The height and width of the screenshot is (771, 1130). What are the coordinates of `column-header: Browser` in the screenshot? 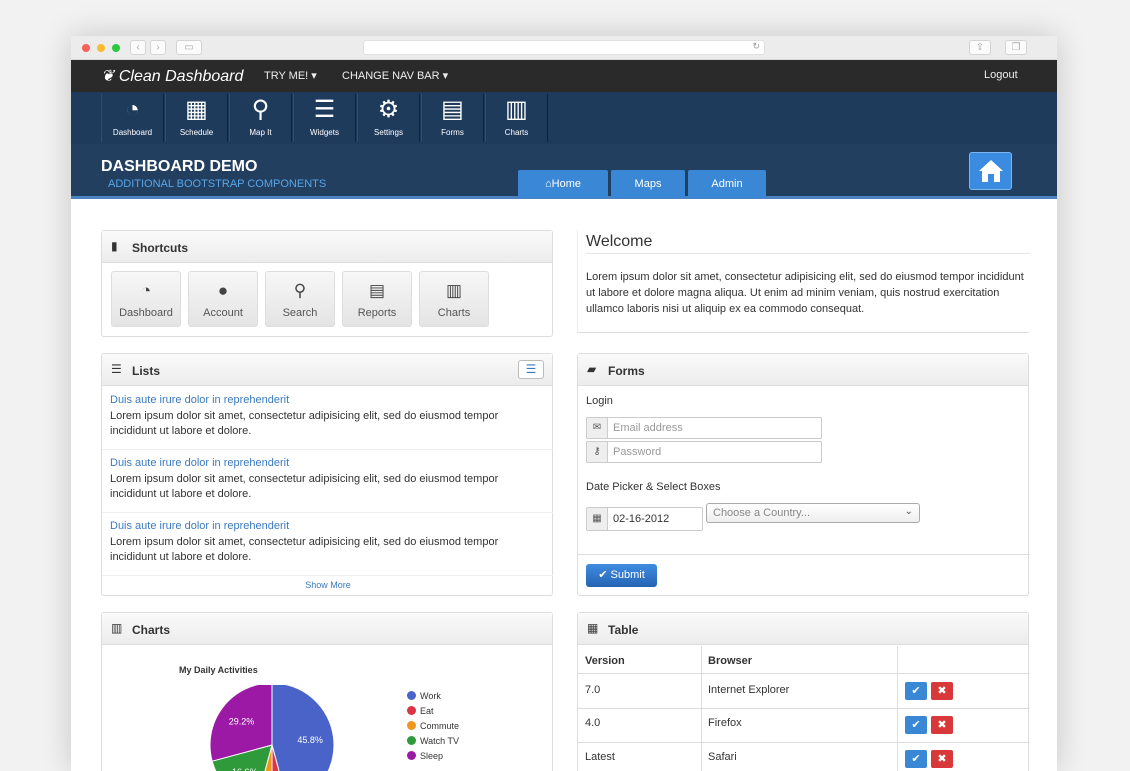 It's located at (730, 661).